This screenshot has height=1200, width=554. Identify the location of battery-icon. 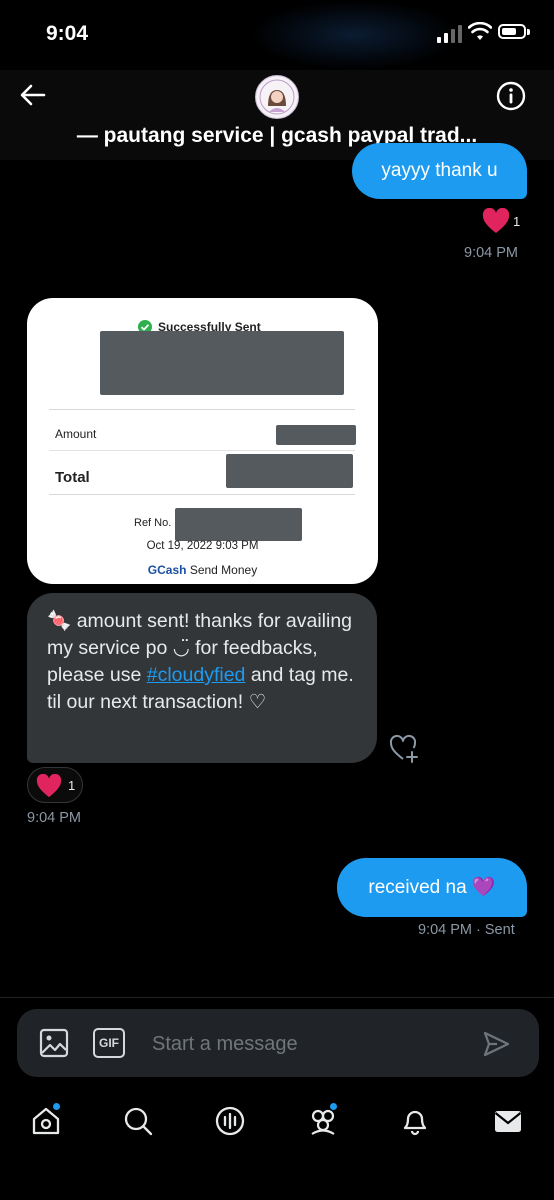
(514, 31).